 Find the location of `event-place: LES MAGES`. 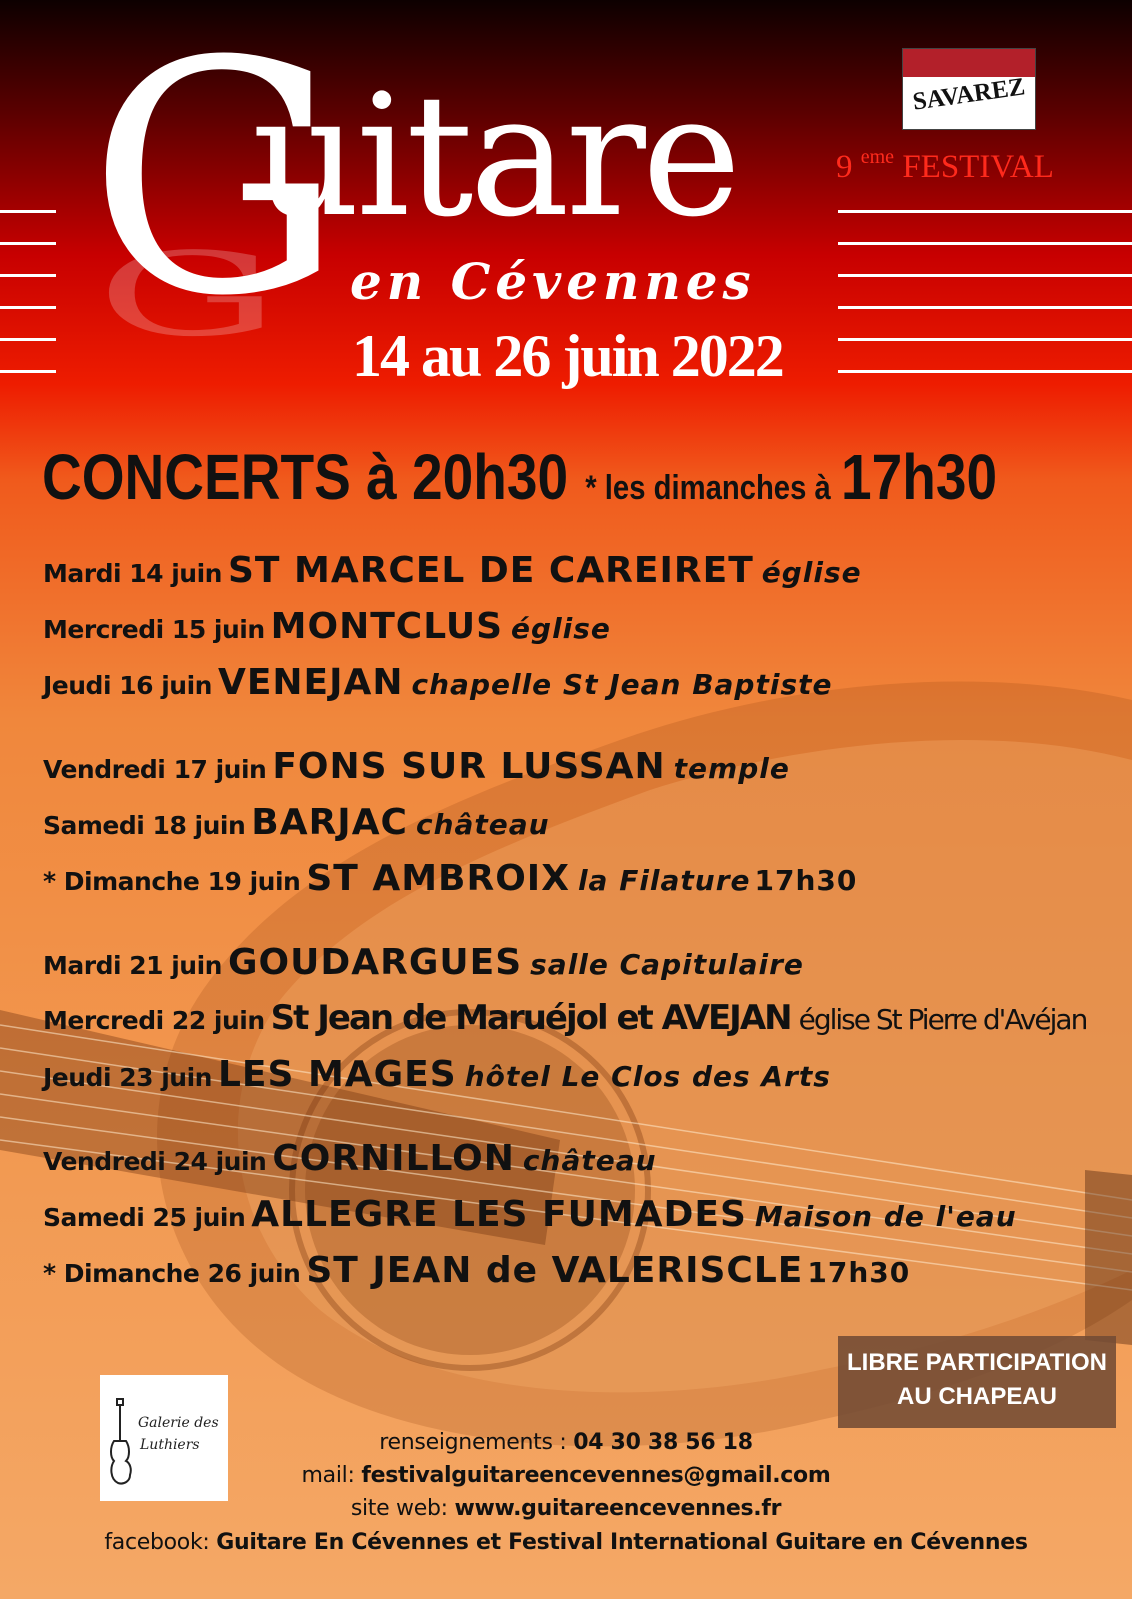

event-place: LES MAGES is located at coordinates (337, 1074).